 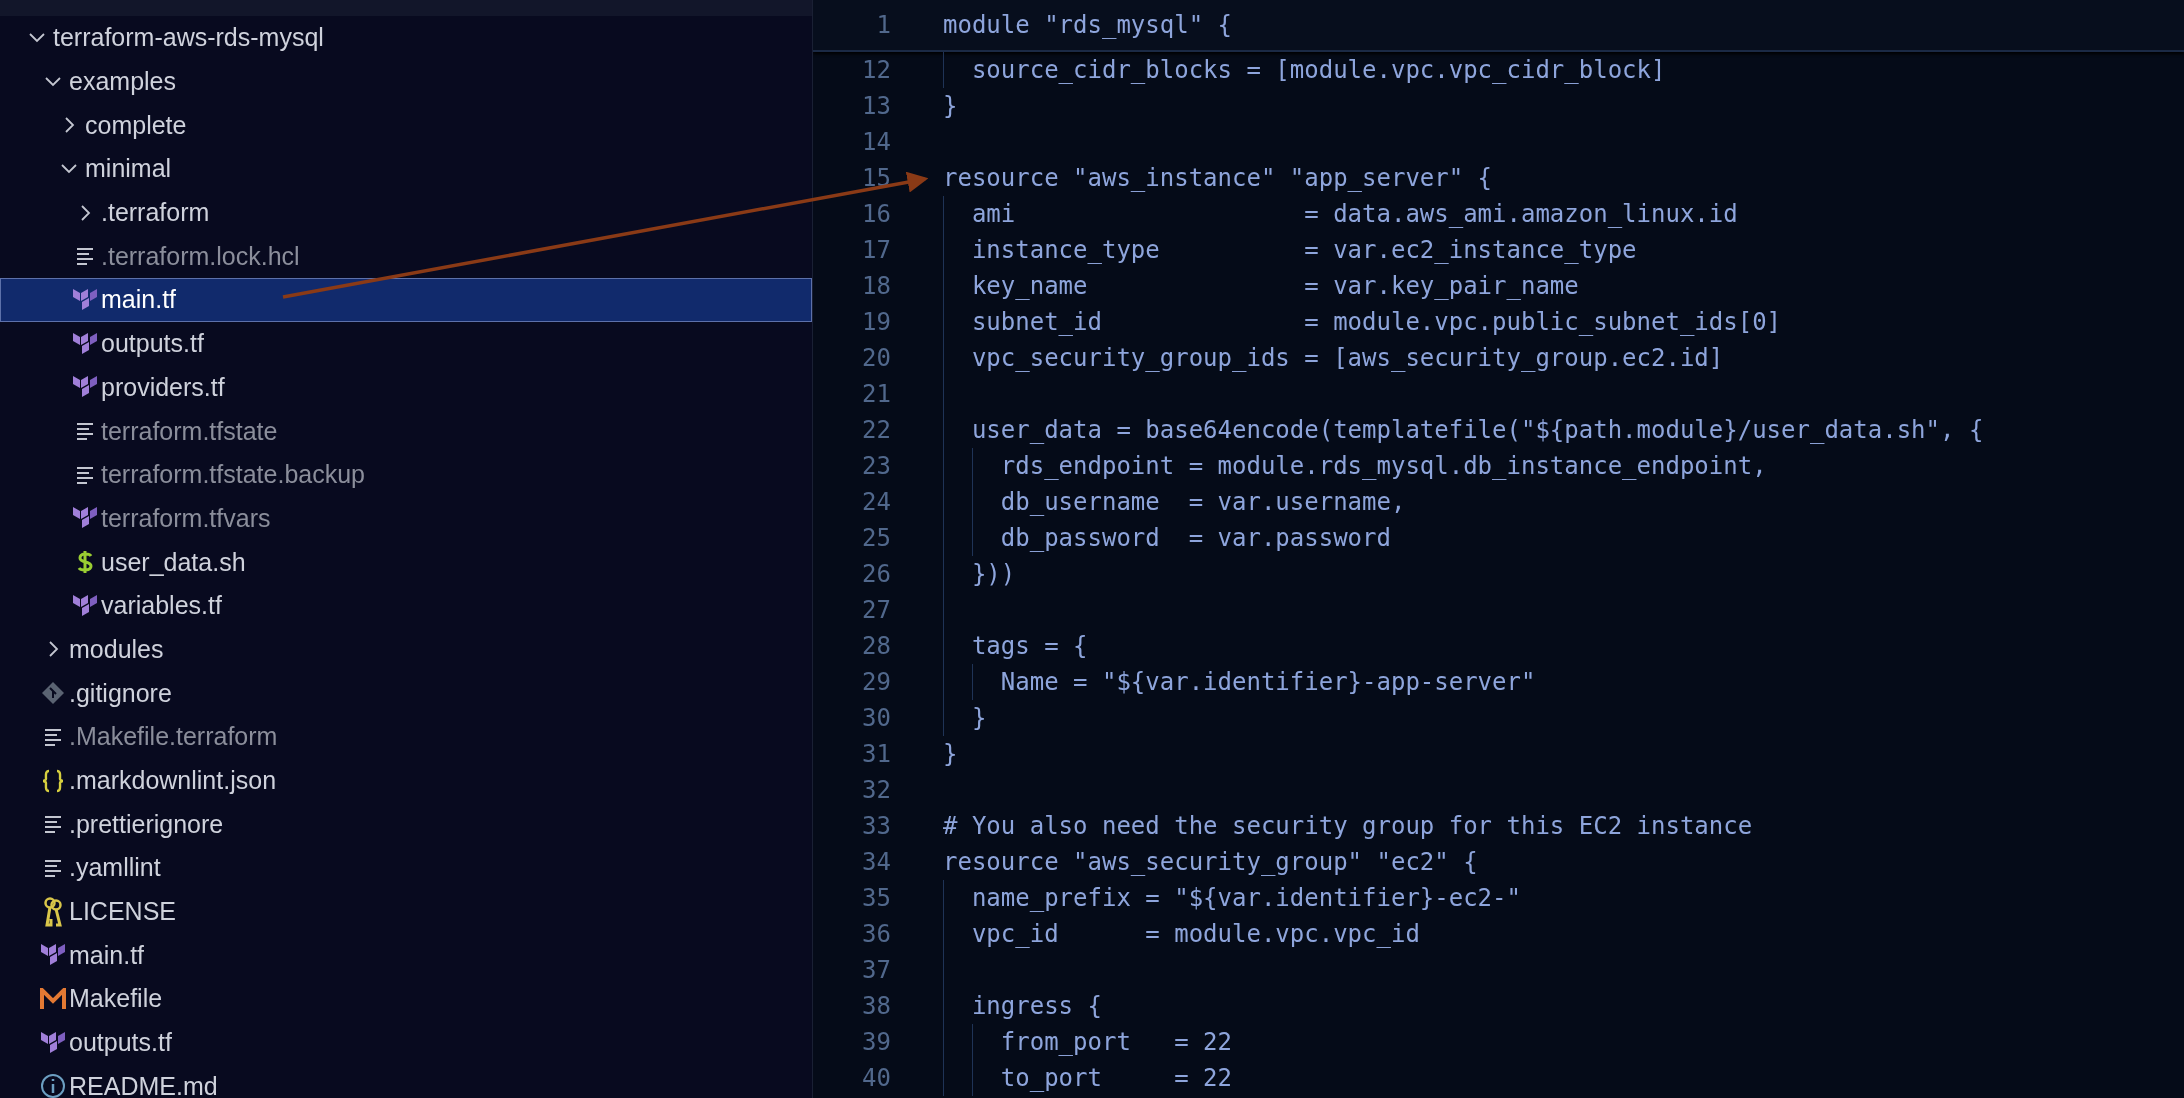 What do you see at coordinates (1239, 682) in the screenshot?
I see `code-line: Name = "${var.identifier}-app-server"` at bounding box center [1239, 682].